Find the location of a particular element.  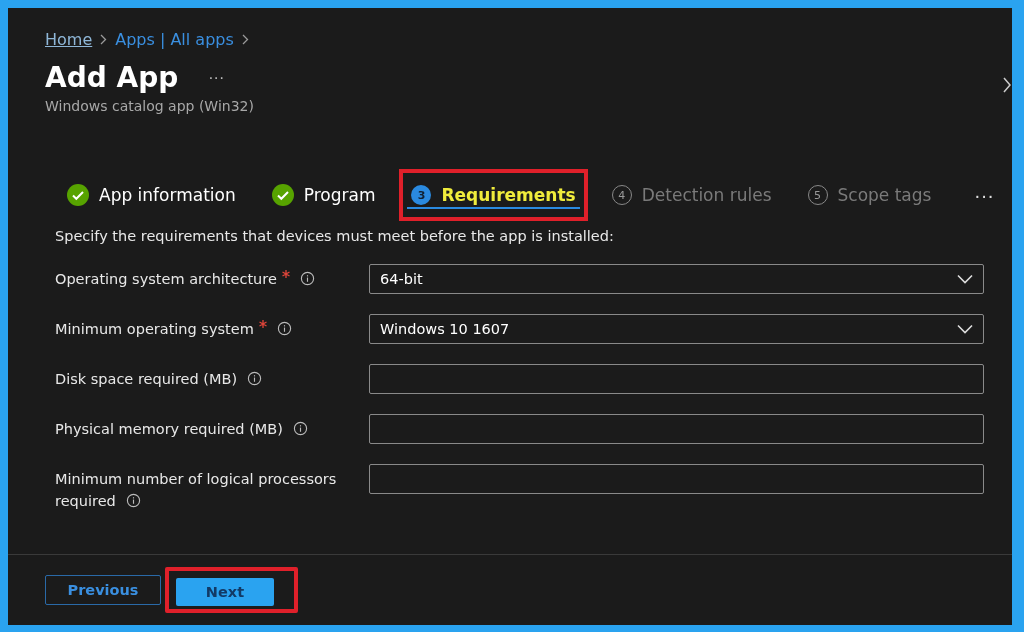

page-title: Add App is located at coordinates (112, 77).